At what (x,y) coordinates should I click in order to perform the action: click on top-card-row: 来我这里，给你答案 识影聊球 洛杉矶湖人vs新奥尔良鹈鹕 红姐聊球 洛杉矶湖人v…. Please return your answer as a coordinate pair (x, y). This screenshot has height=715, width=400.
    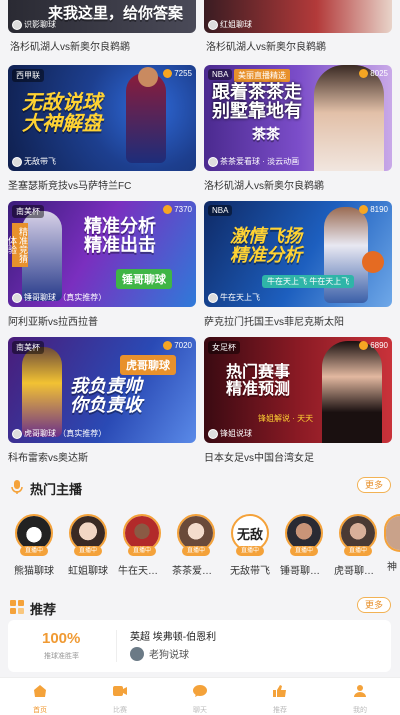
    Looking at the image, I should click on (200, 30).